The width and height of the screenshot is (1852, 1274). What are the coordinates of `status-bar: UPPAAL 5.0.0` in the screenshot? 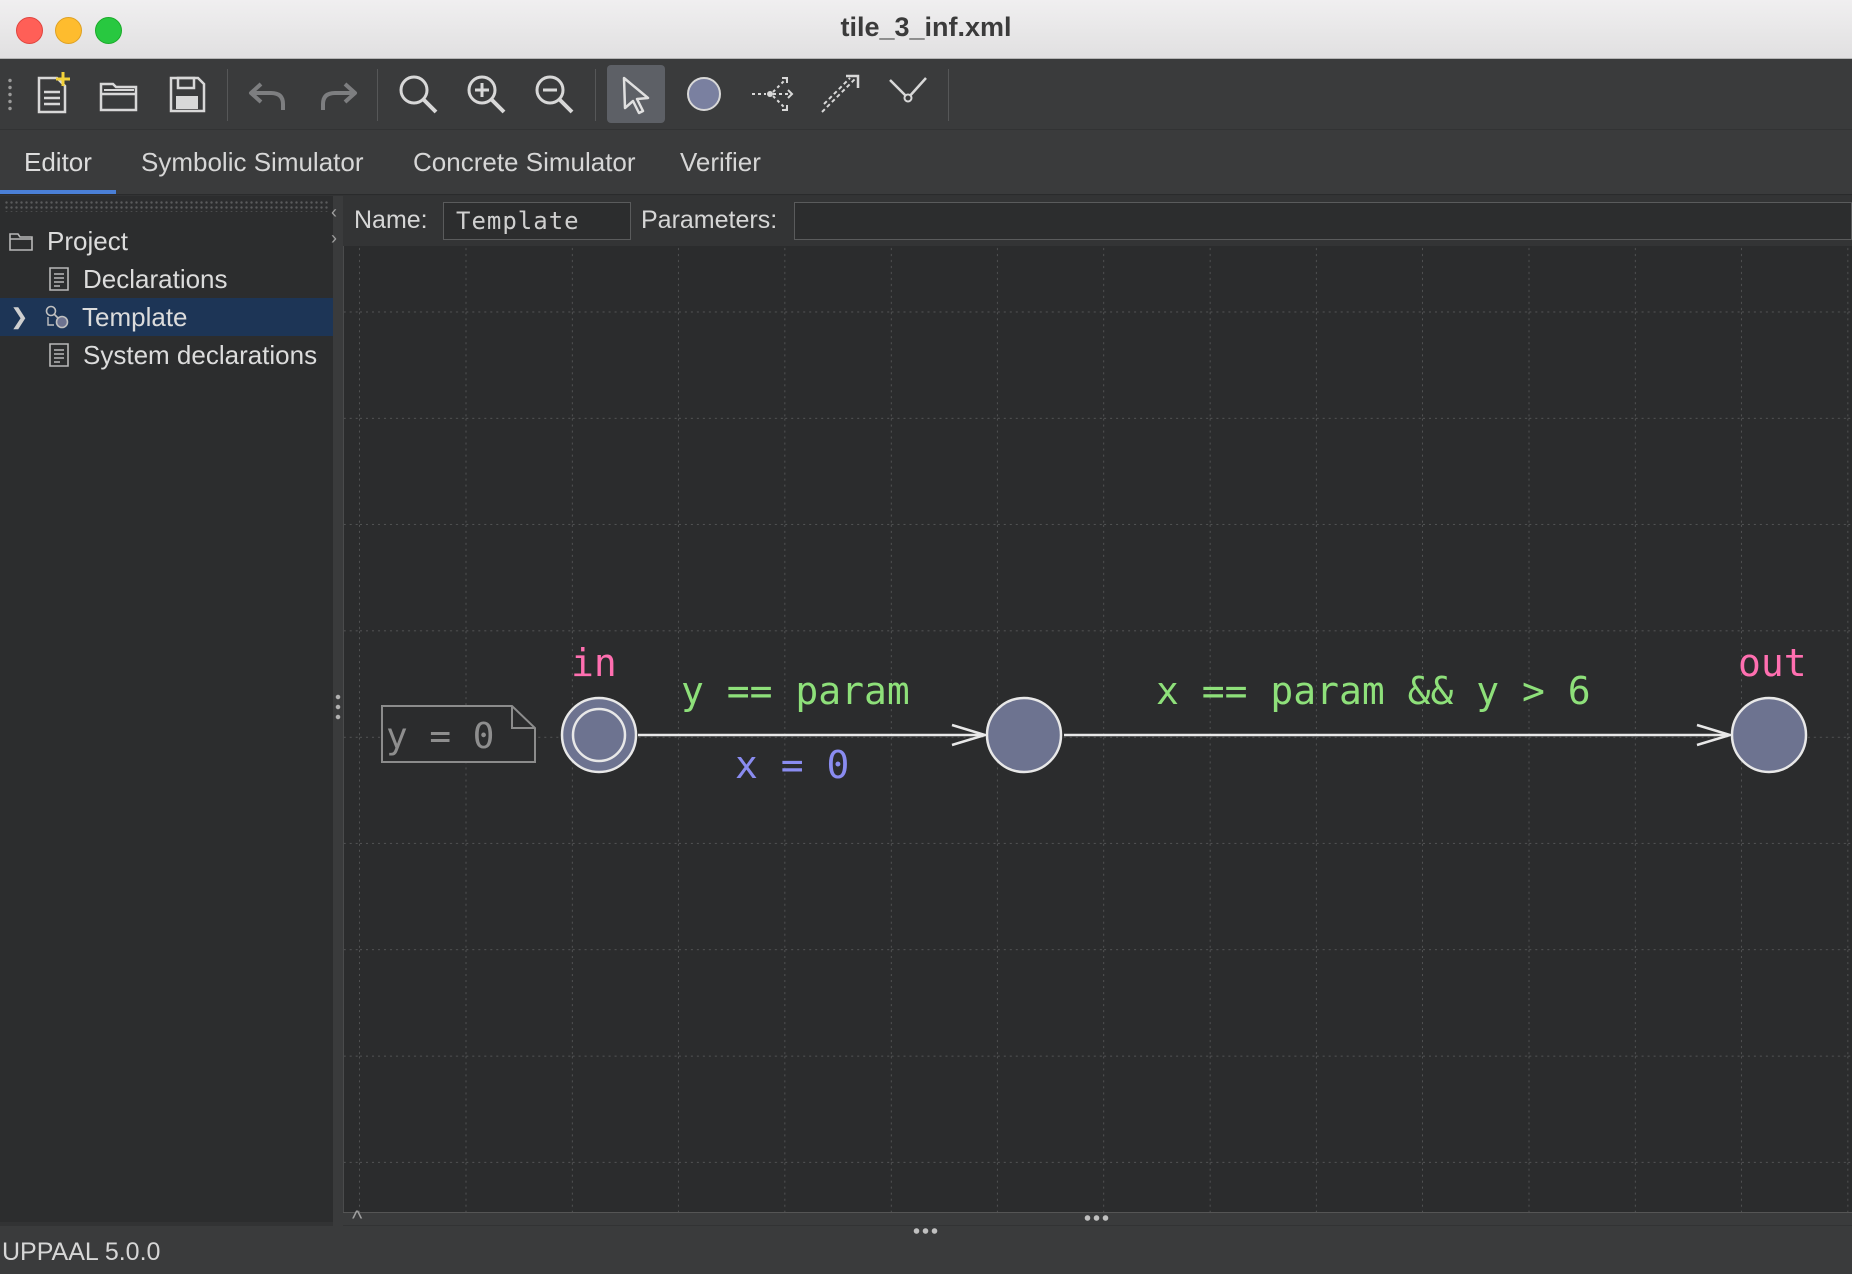 It's located at (926, 1250).